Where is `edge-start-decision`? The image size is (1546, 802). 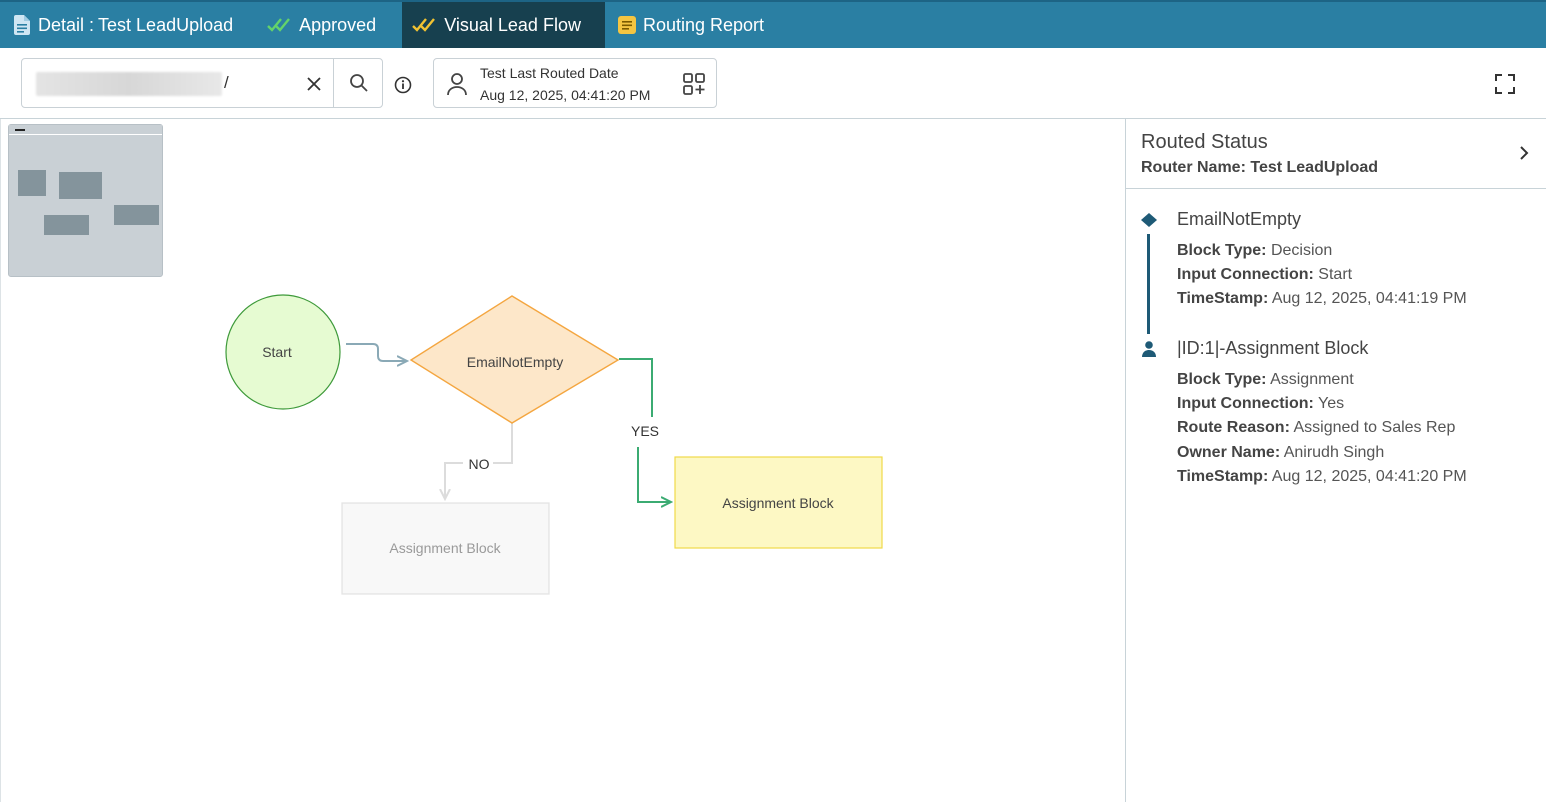 edge-start-decision is located at coordinates (376, 352).